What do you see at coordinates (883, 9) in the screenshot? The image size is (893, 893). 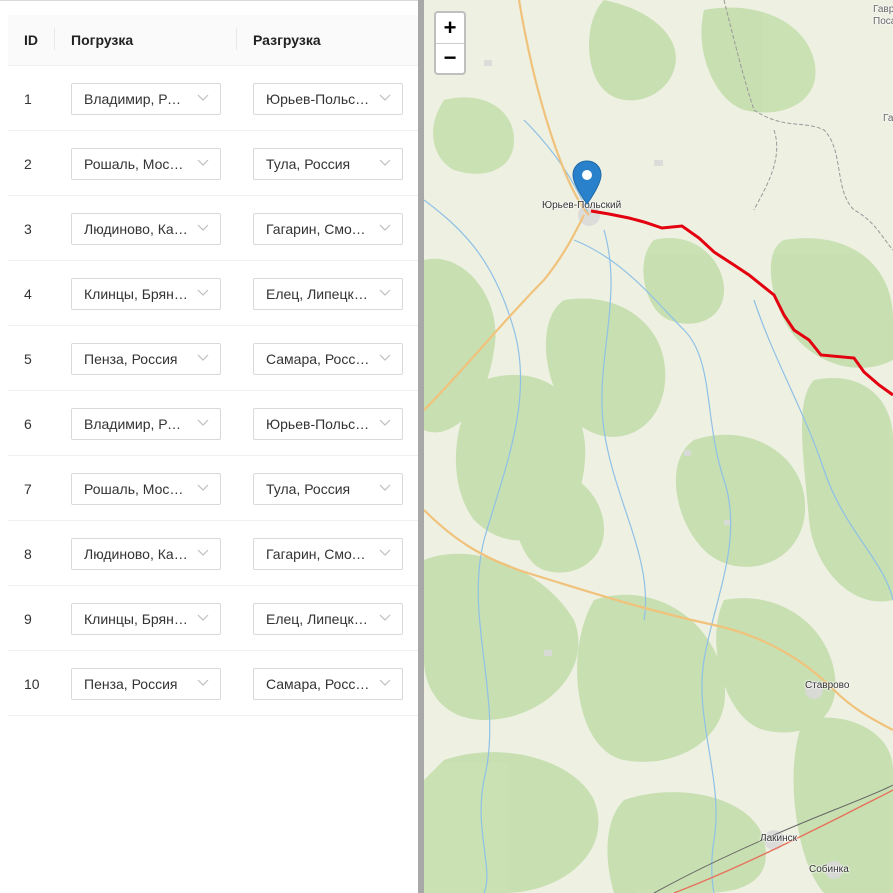 I see `city-label-corner-top1: Гавр` at bounding box center [883, 9].